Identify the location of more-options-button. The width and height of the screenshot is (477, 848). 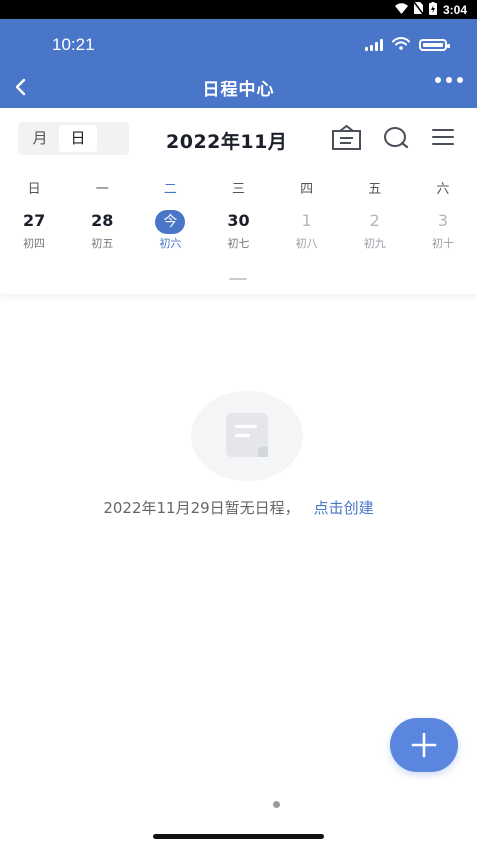
(449, 80).